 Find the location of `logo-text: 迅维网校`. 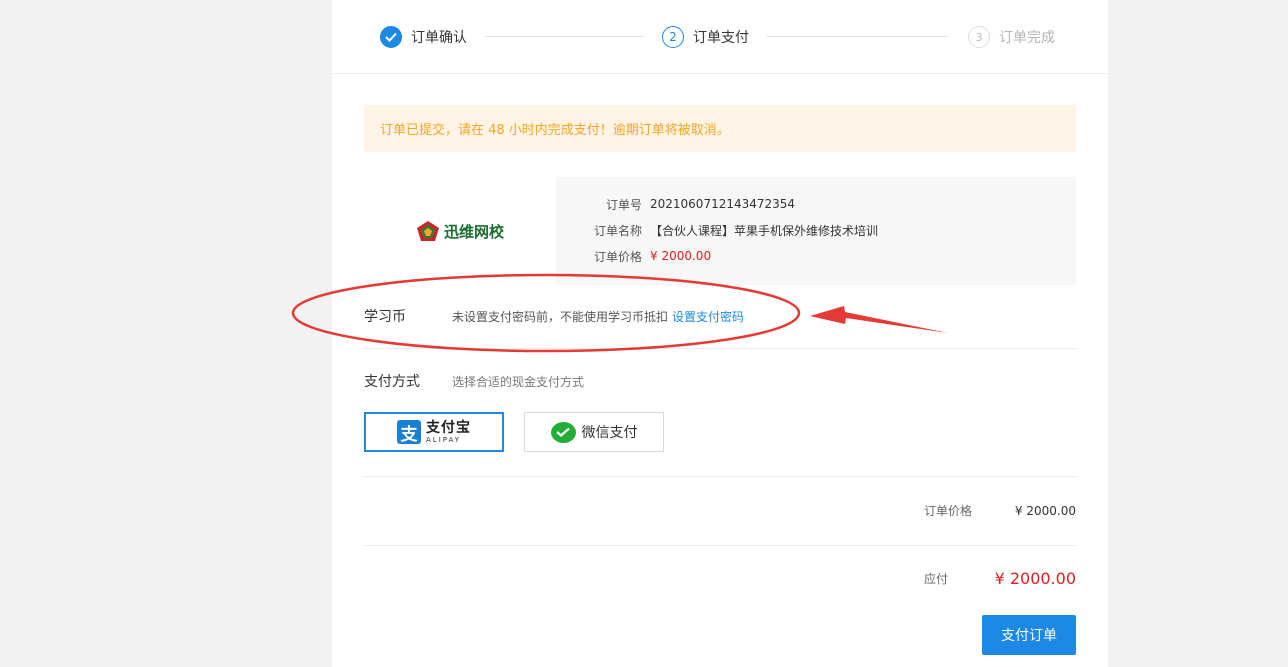

logo-text: 迅维网校 is located at coordinates (473, 231).